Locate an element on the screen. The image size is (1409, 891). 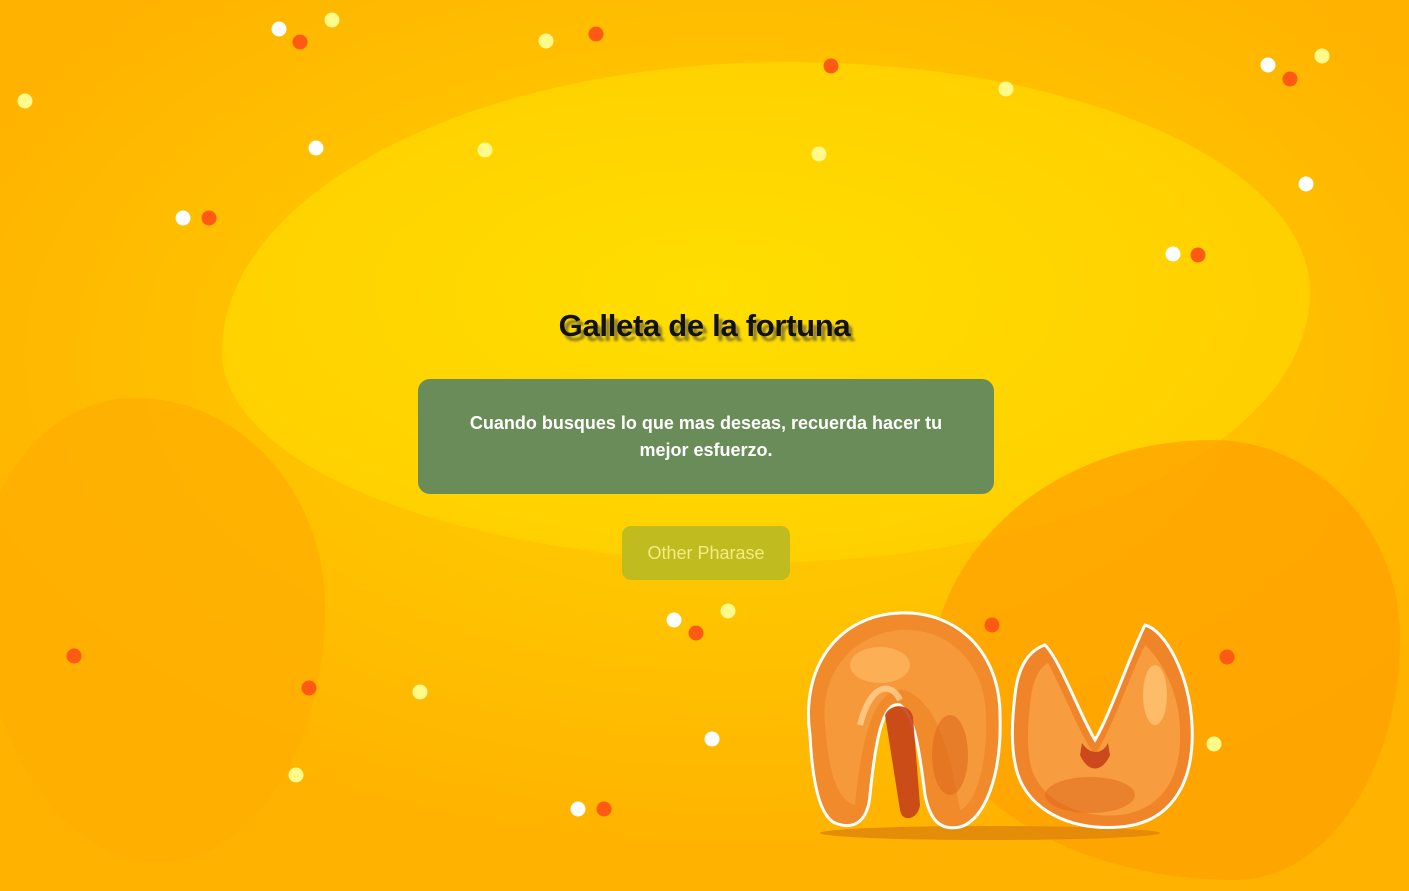
page-title: Galleta de la fortuna is located at coordinates (704, 325).